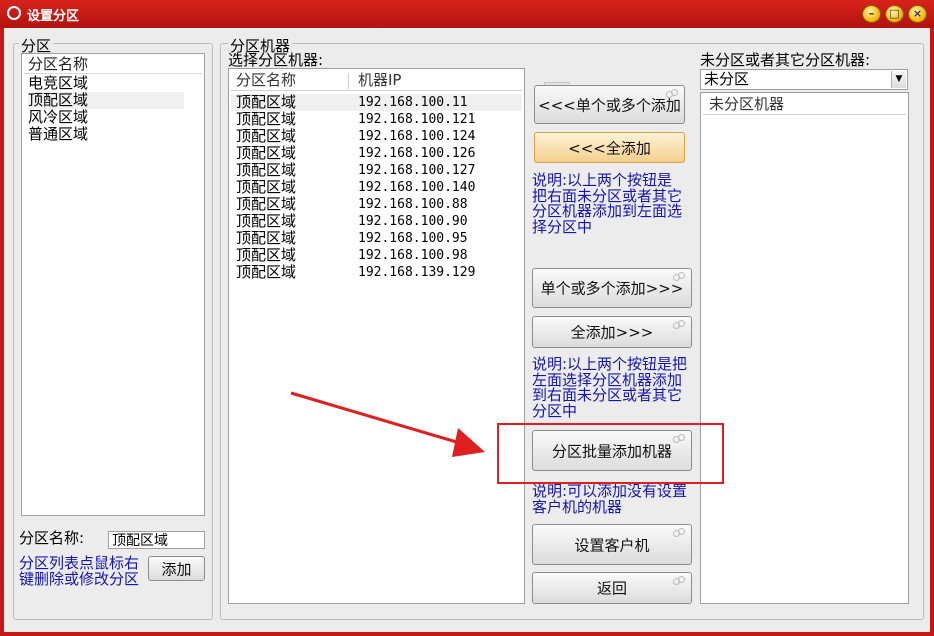  What do you see at coordinates (413, 238) in the screenshot?
I see `cell-machine-ip: 192.168.100.95` at bounding box center [413, 238].